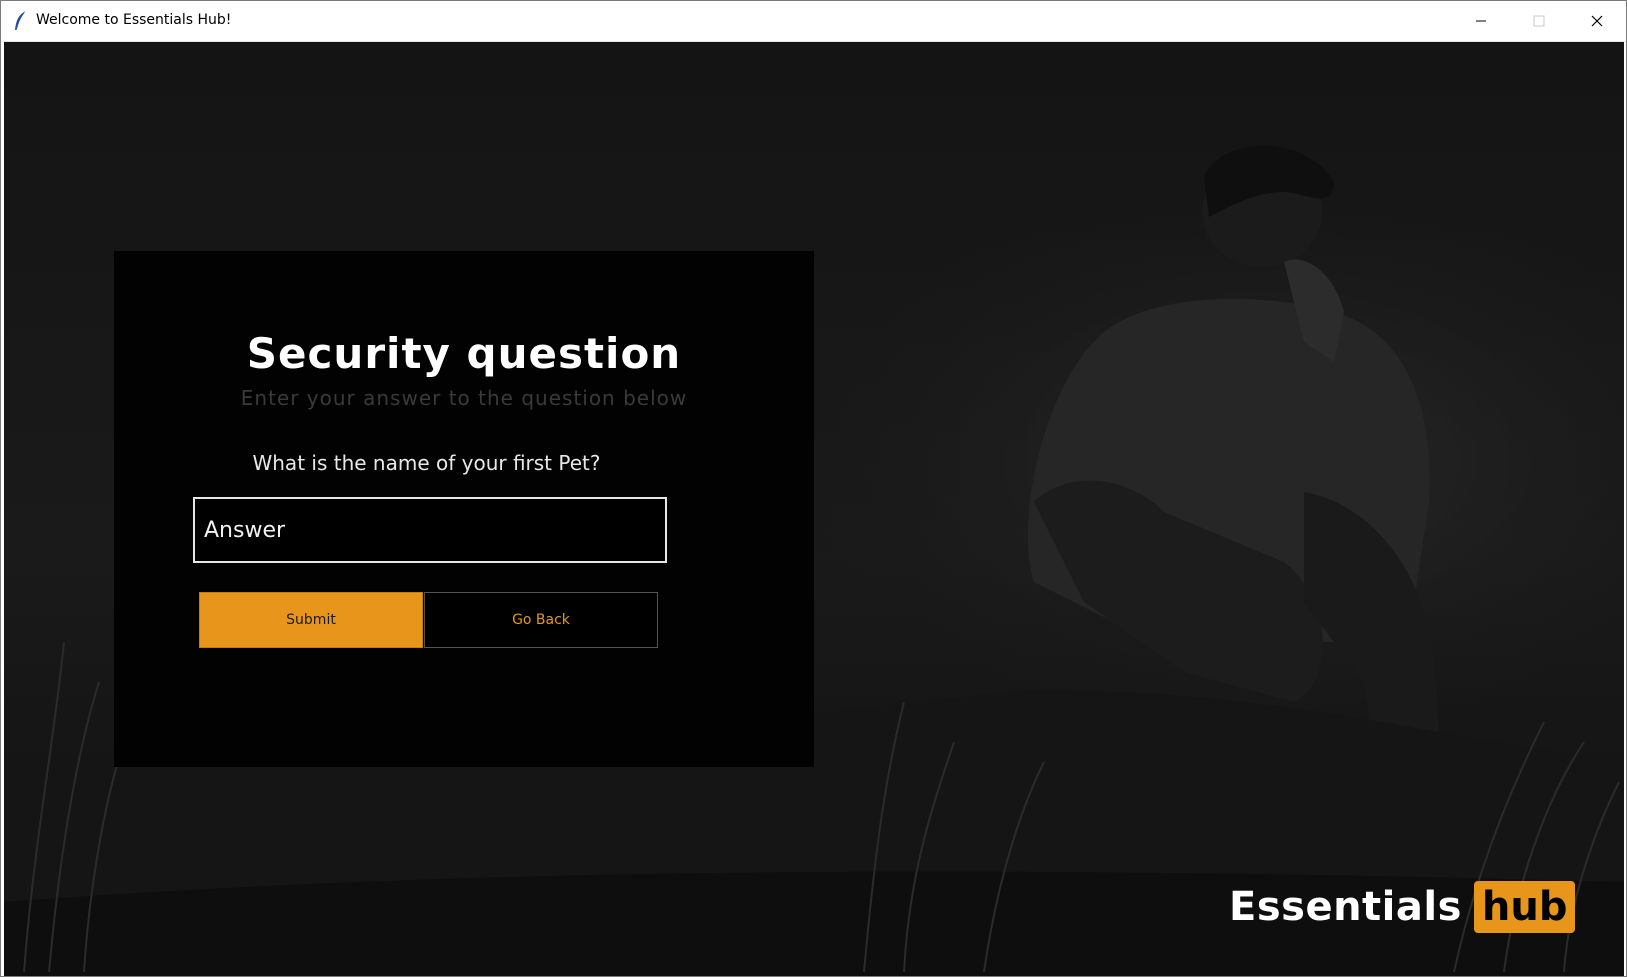 Image resolution: width=1627 pixels, height=977 pixels. Describe the element at coordinates (1524, 907) in the screenshot. I see `brand-badge: hub` at that location.